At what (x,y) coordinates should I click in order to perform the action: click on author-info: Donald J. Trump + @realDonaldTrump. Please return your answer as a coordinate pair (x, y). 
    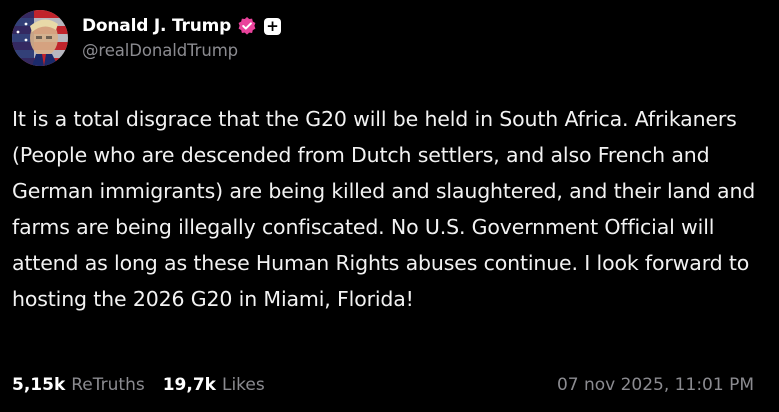
    Looking at the image, I should click on (182, 37).